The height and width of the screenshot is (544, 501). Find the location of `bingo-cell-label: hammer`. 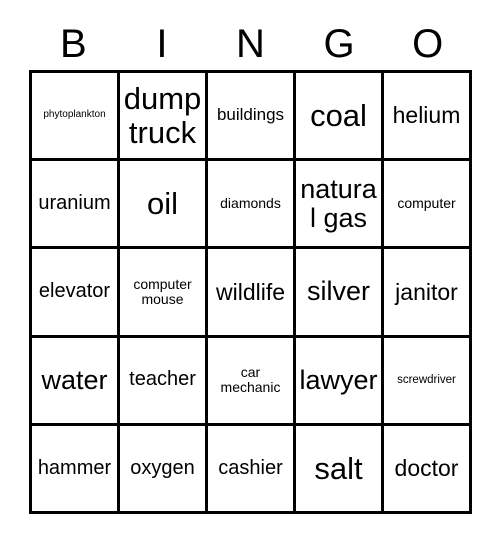

bingo-cell-label: hammer is located at coordinates (74, 467).